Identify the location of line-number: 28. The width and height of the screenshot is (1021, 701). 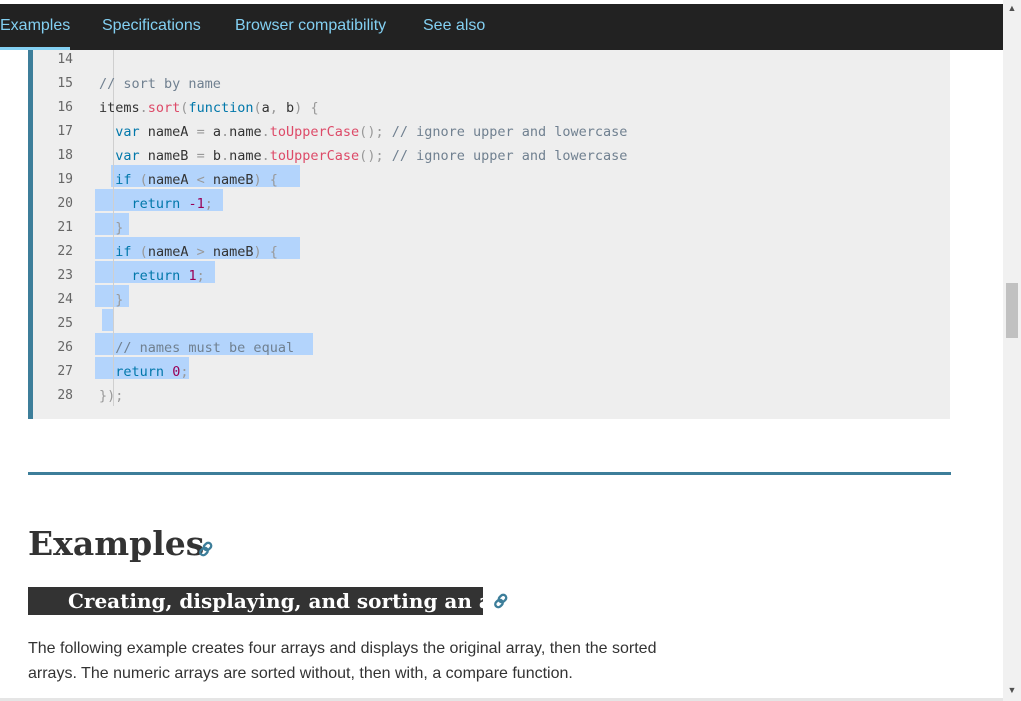
(65, 395).